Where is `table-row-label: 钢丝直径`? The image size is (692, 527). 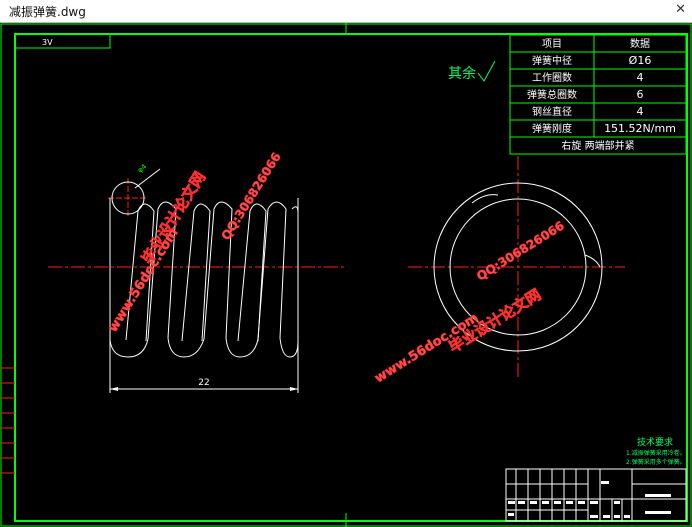
table-row-label: 钢丝直径 is located at coordinates (552, 111).